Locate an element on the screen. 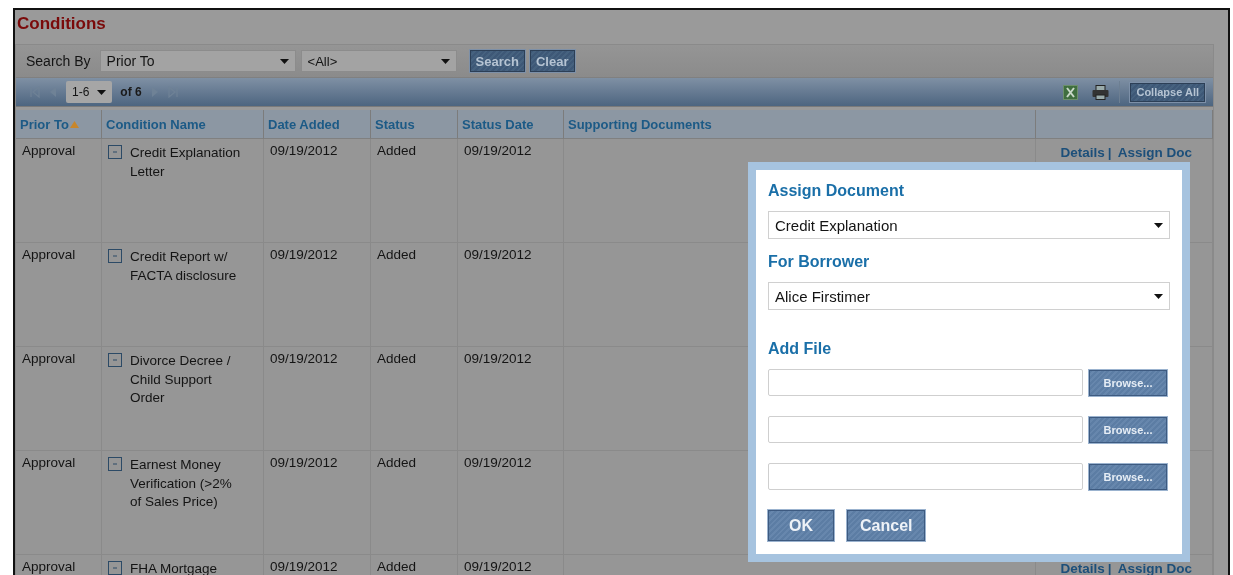 The image size is (1233, 575). condition-name: Credit Report w/ FACTA disclosure is located at coordinates (184, 266).